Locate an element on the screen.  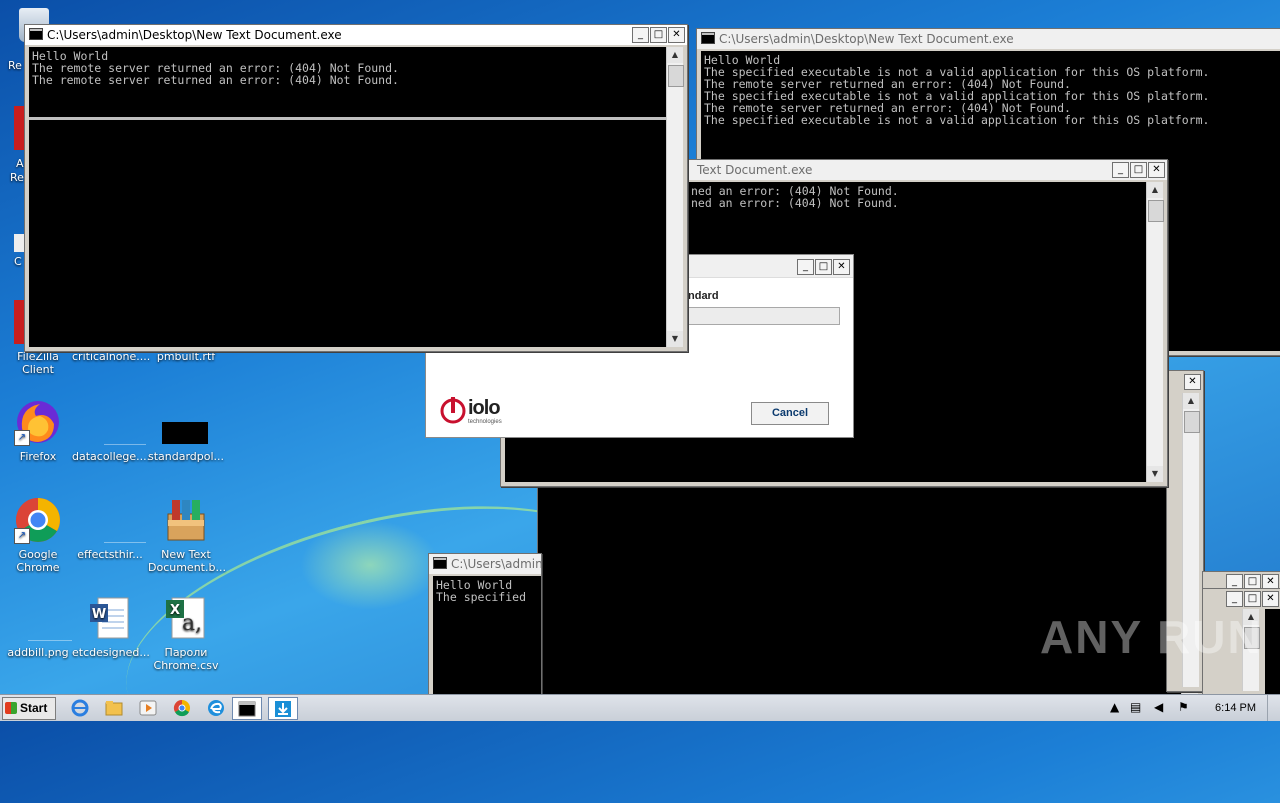
download-installer-icon is located at coordinates (283, 708).